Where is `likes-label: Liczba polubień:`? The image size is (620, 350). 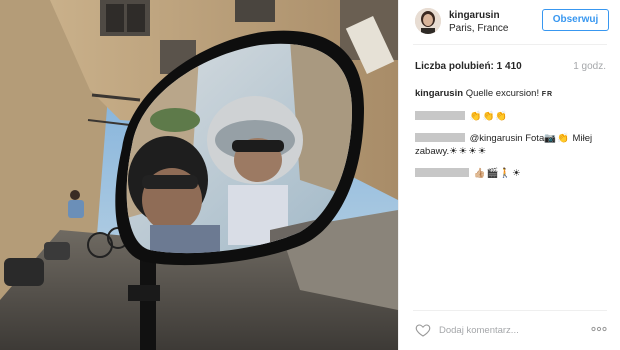 likes-label: Liczba polubień: is located at coordinates (454, 66).